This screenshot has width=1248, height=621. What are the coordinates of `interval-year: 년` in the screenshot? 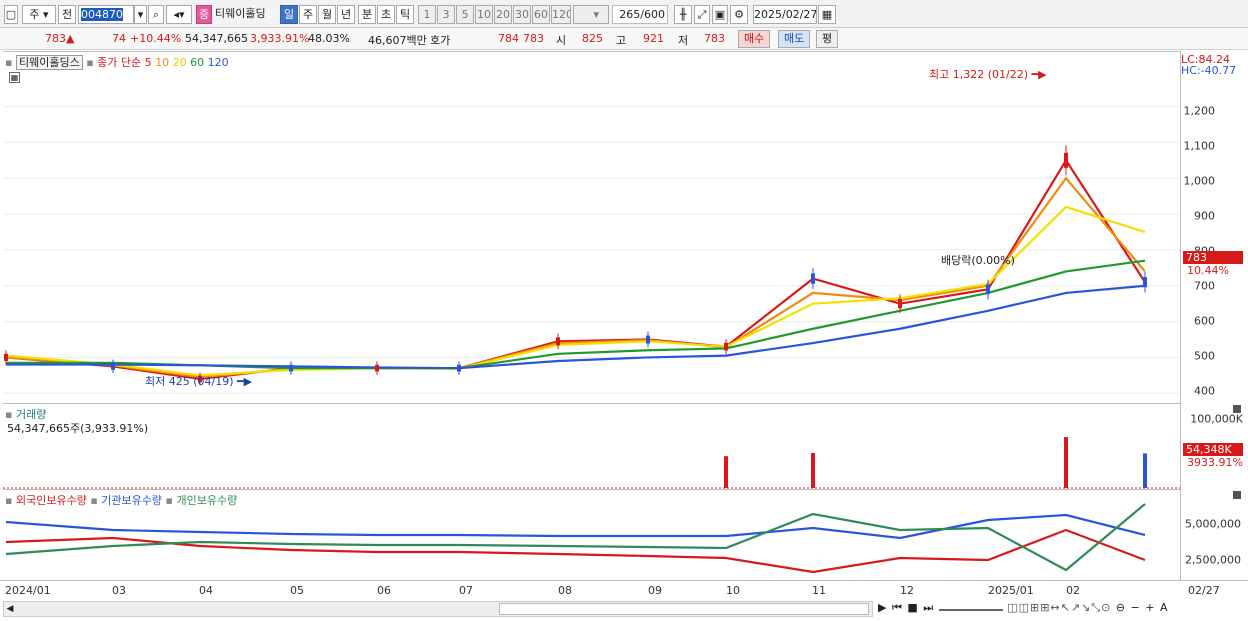 It's located at (346, 14).